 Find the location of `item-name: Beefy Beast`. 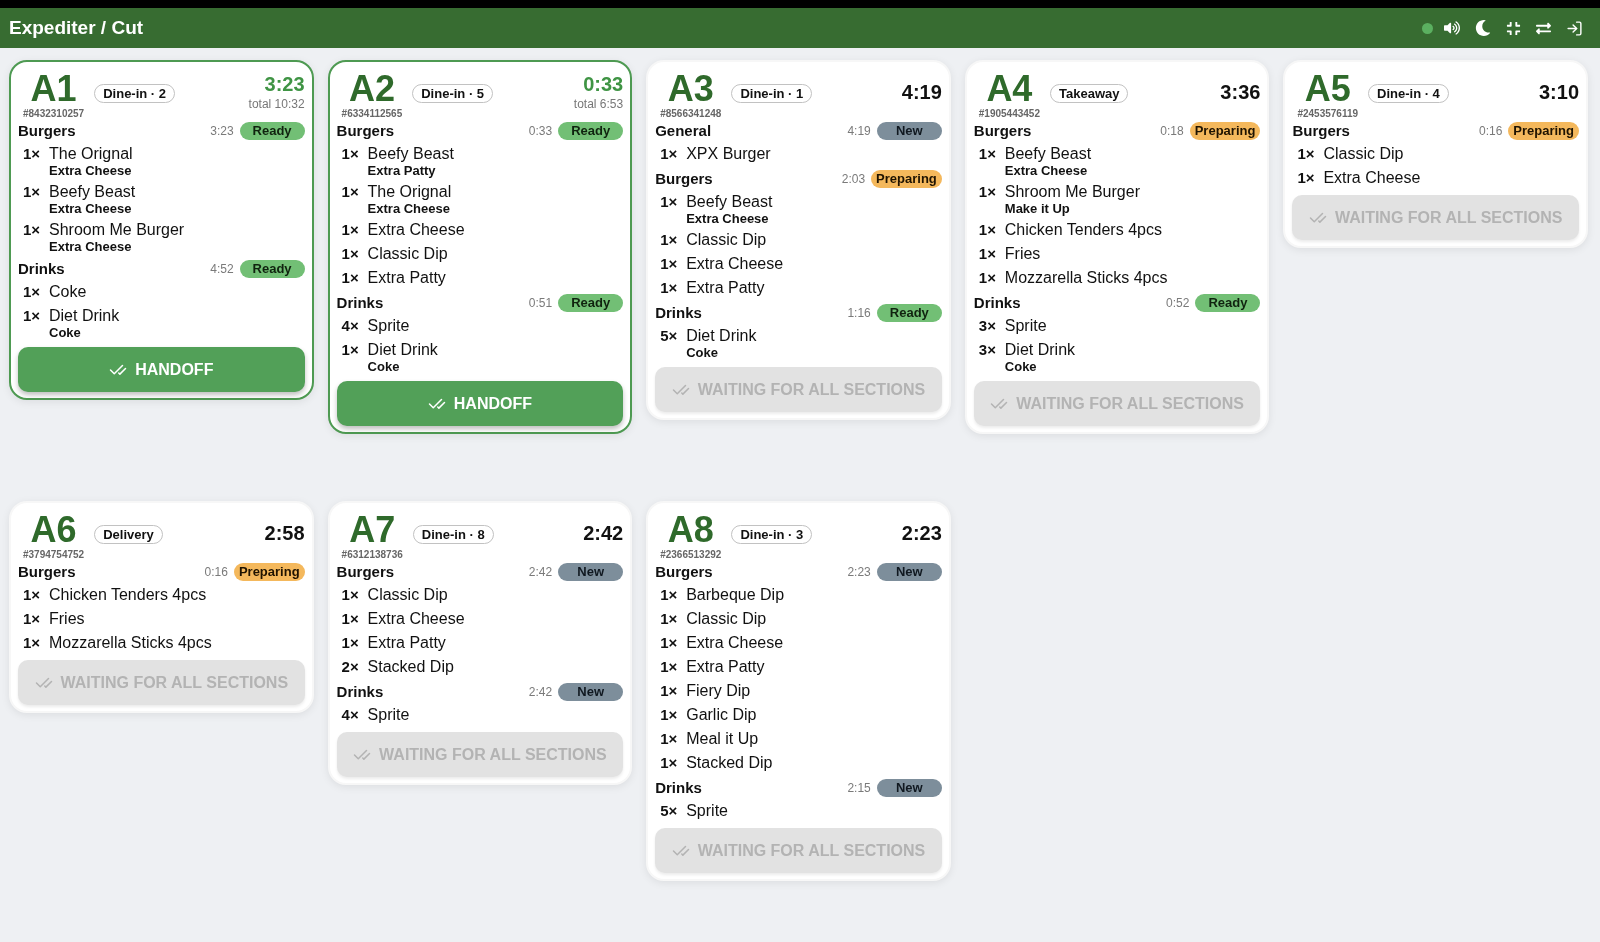

item-name: Beefy Beast is located at coordinates (729, 202).